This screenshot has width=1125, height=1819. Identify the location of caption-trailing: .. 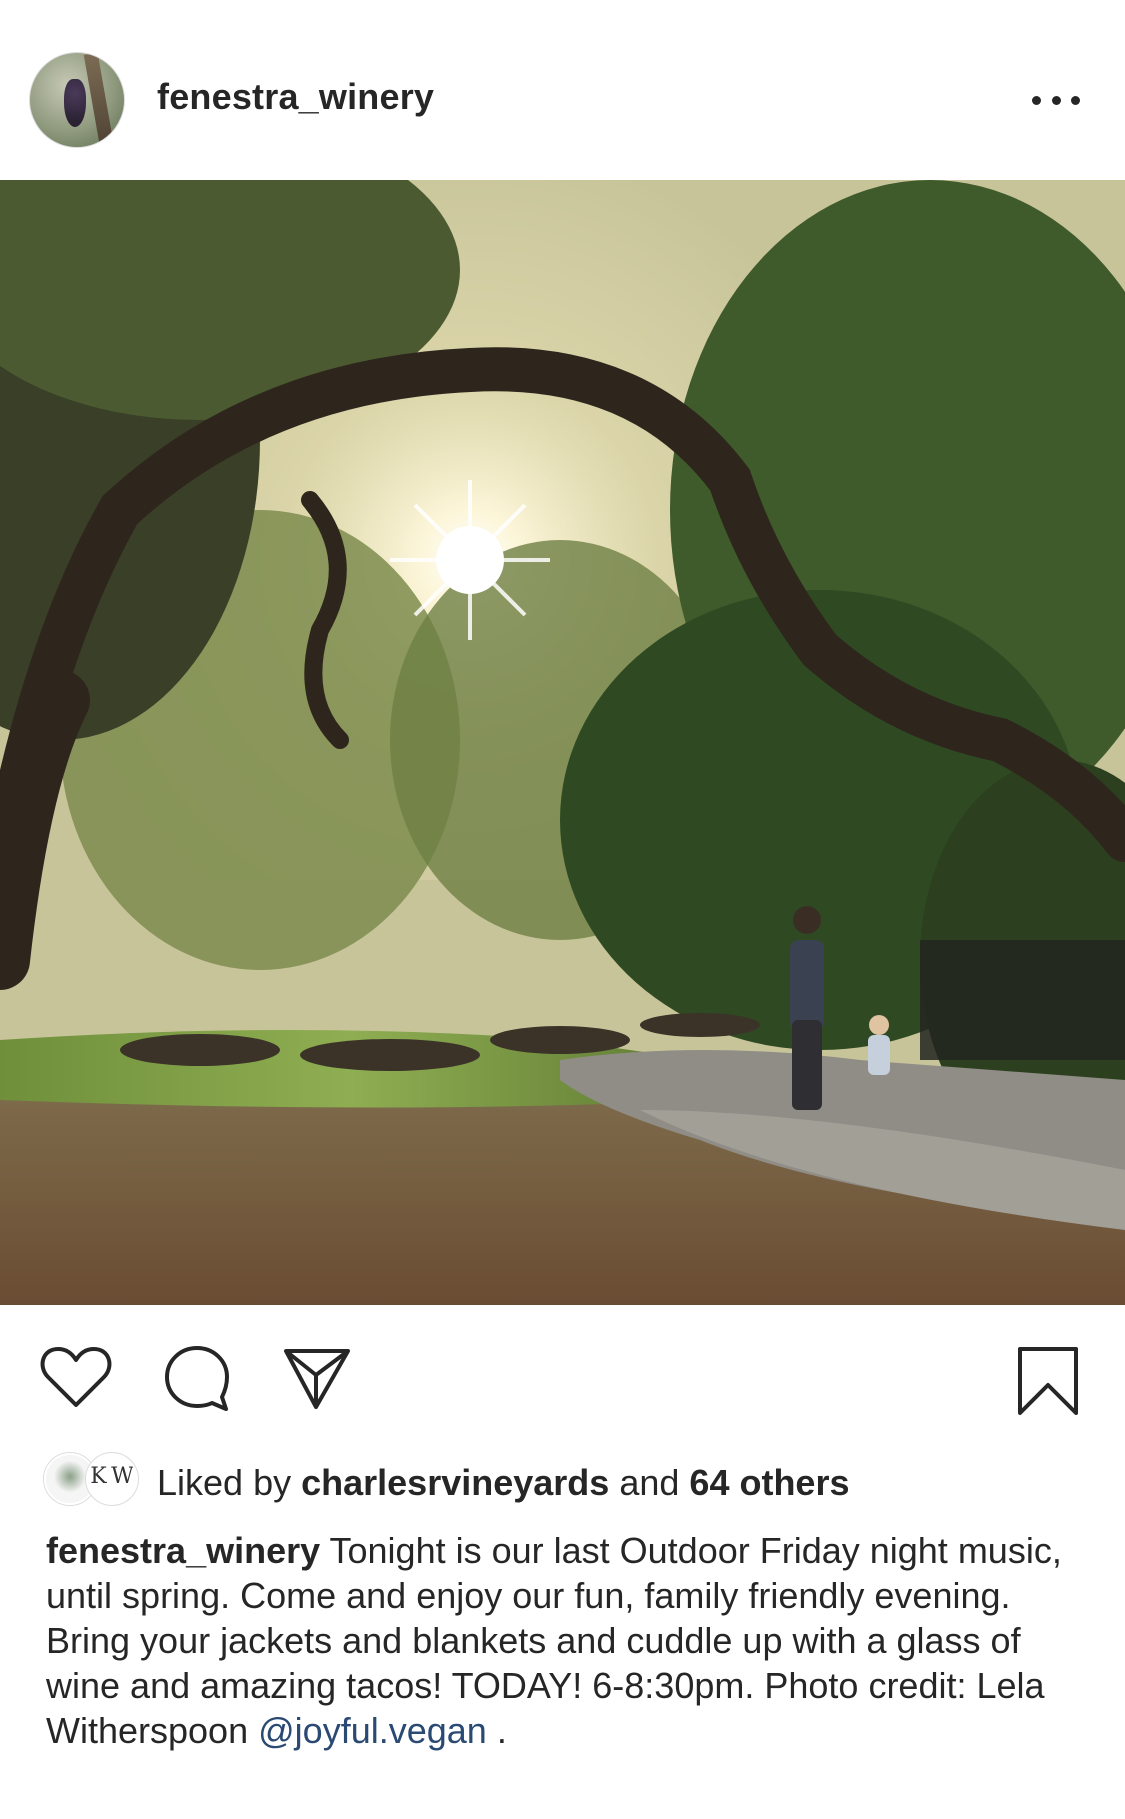
(501, 1730).